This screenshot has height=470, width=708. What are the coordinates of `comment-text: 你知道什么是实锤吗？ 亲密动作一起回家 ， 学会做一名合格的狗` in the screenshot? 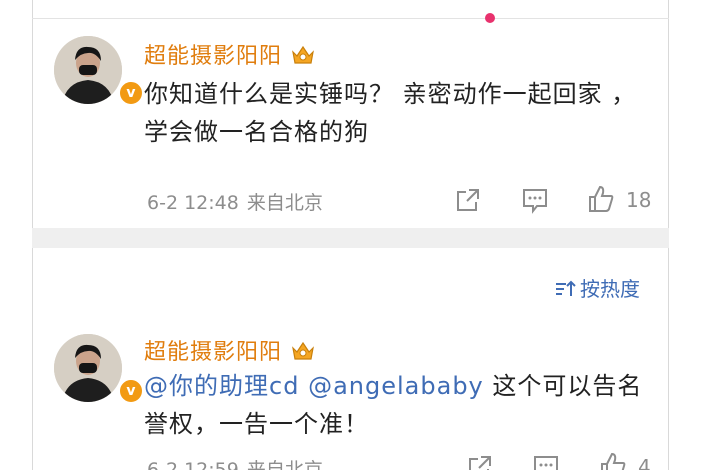 It's located at (390, 113).